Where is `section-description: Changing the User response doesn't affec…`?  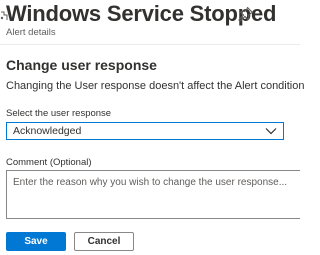
section-description: Changing the User response doesn't affec… is located at coordinates (155, 86).